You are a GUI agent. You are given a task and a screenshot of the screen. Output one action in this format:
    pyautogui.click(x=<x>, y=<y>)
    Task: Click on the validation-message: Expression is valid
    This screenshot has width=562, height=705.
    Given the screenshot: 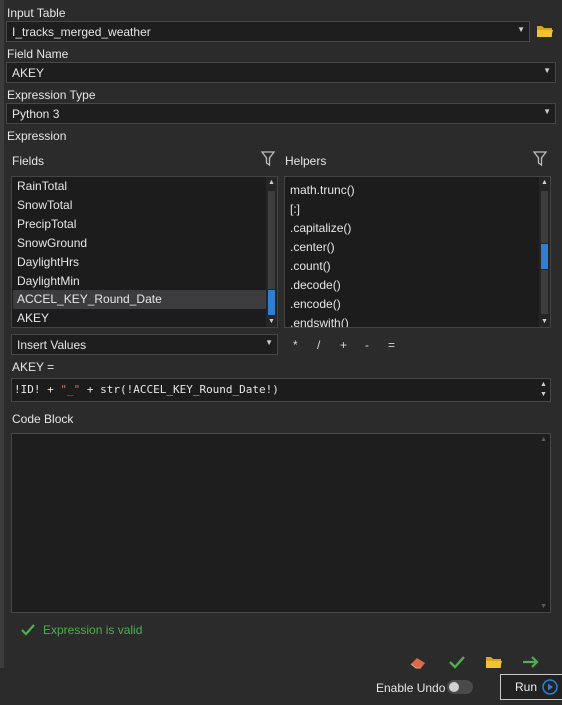 What is the action you would take?
    pyautogui.click(x=93, y=630)
    